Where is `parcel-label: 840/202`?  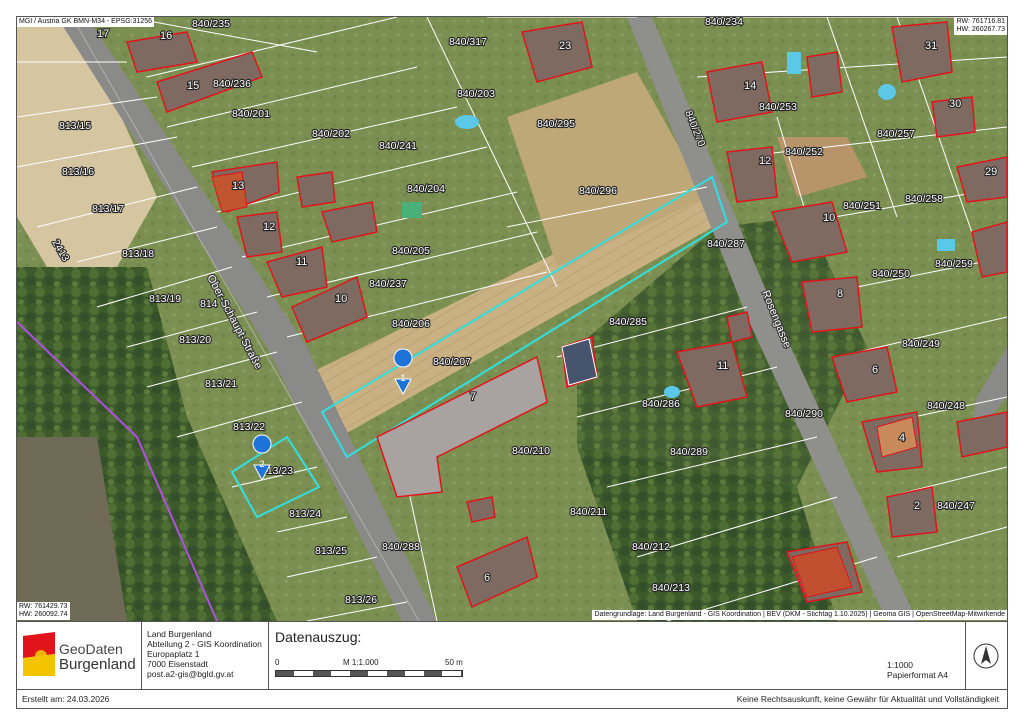
parcel-label: 840/202 is located at coordinates (331, 134).